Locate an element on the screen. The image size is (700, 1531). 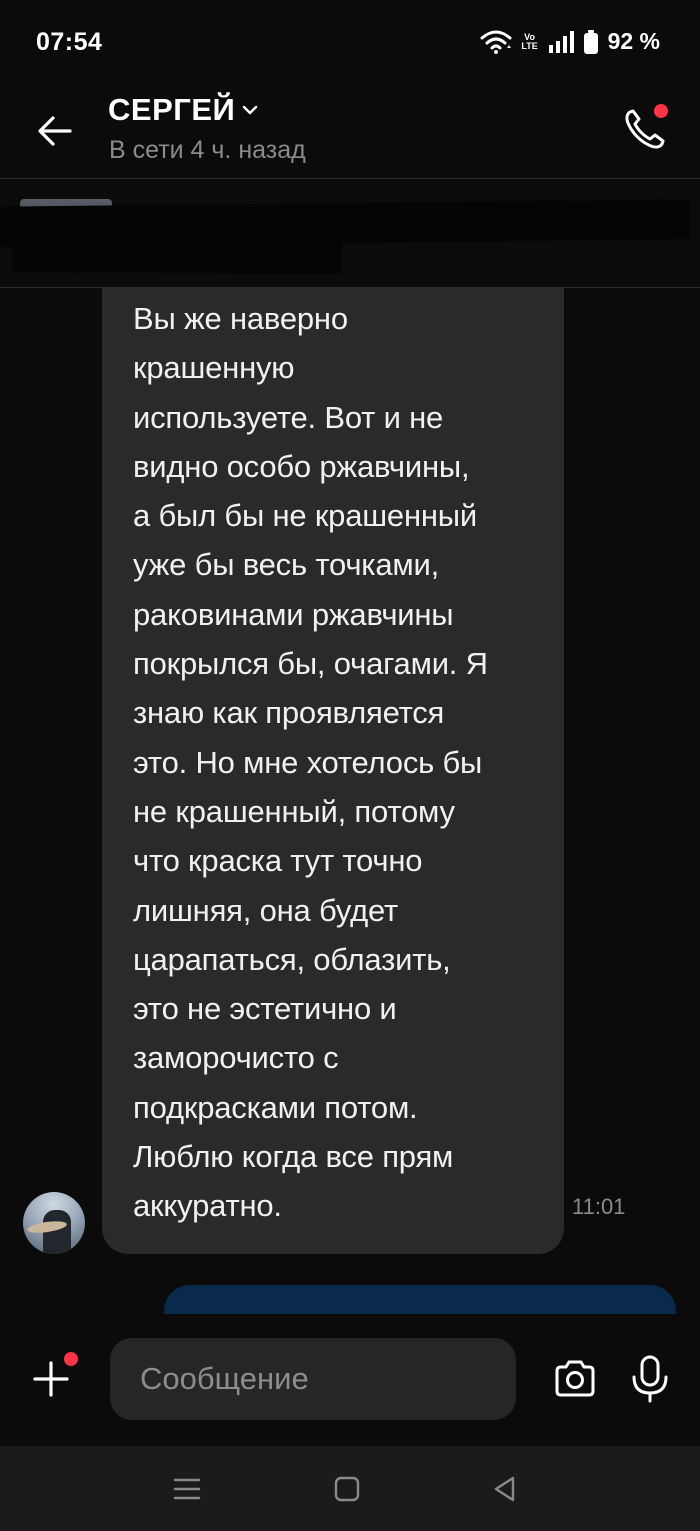
message-time: 11:01 is located at coordinates (599, 1206).